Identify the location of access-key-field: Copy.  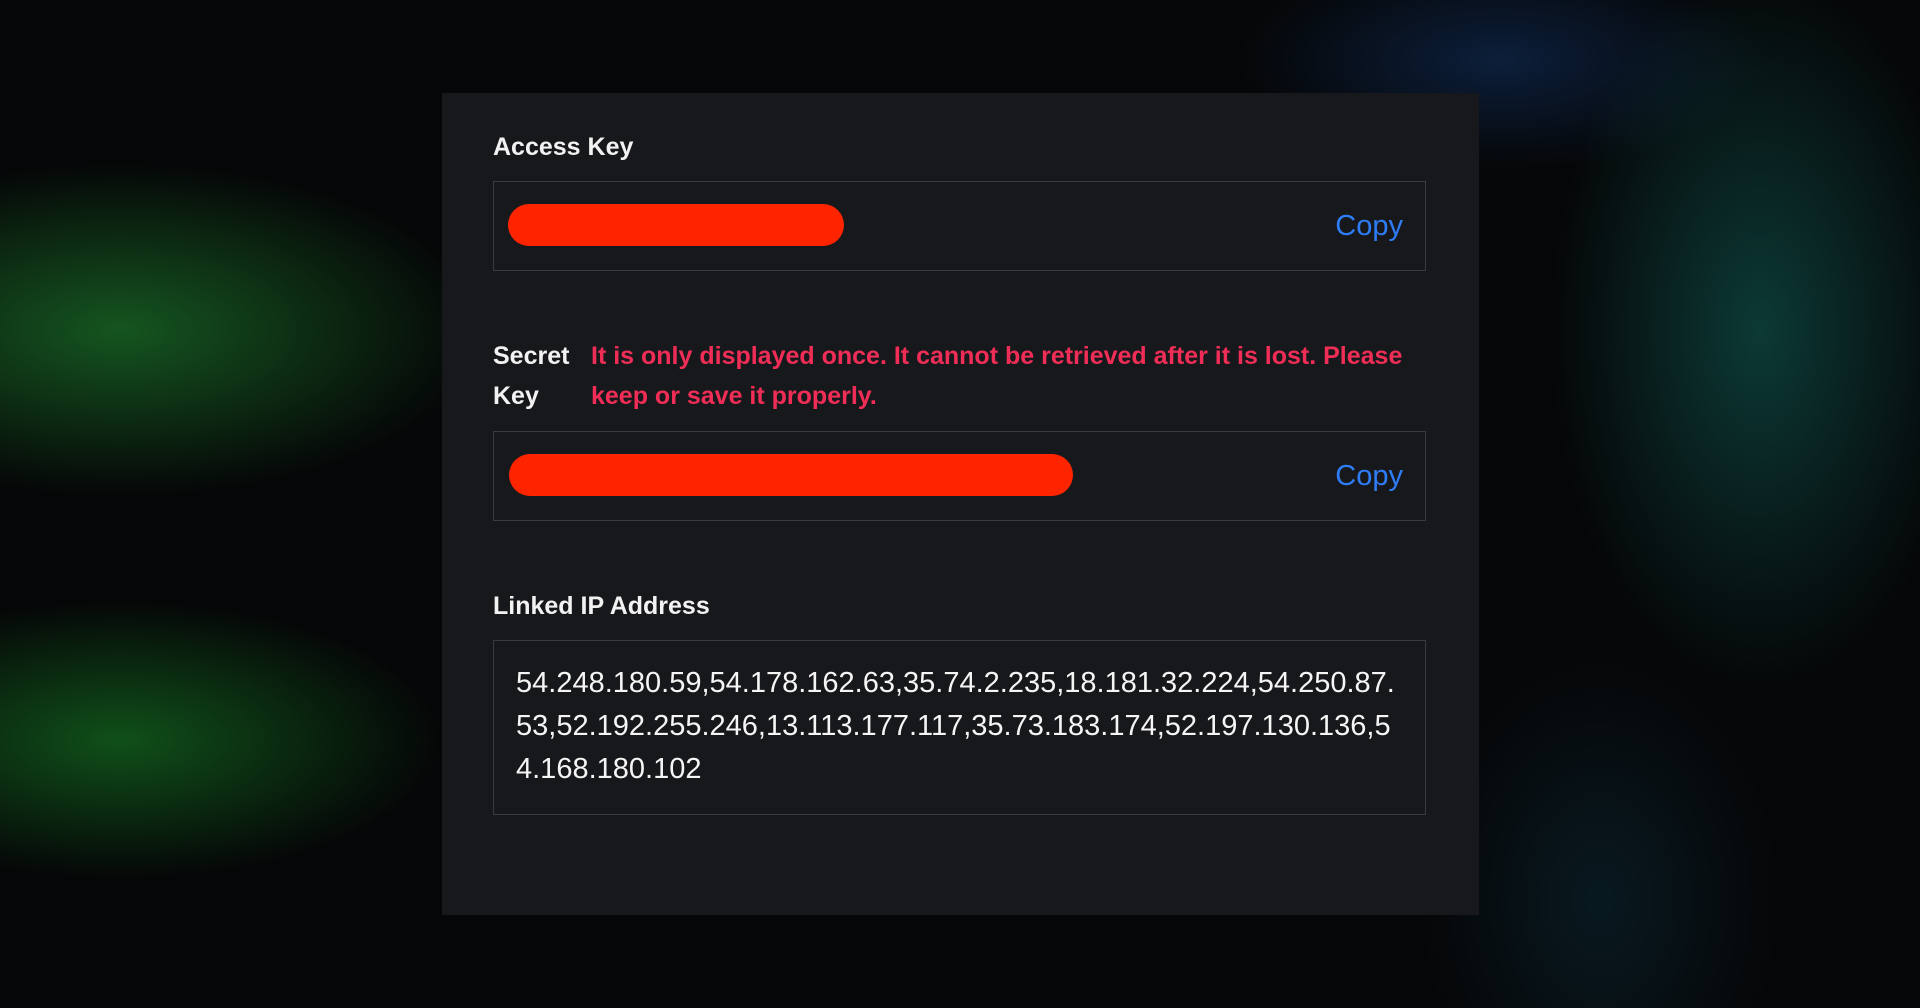
(959, 226).